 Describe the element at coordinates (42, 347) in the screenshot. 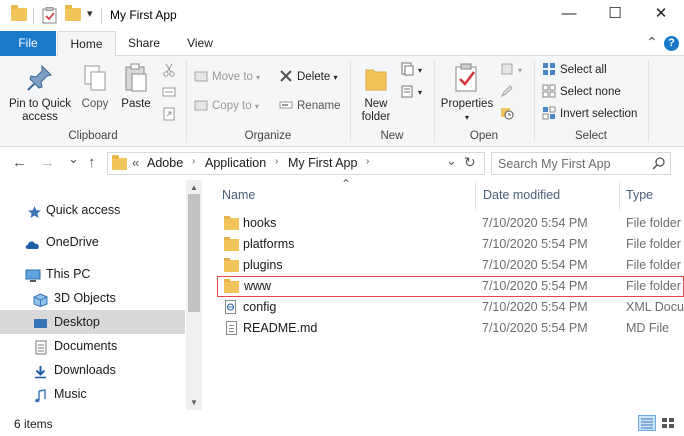

I see `documents-icon` at that location.